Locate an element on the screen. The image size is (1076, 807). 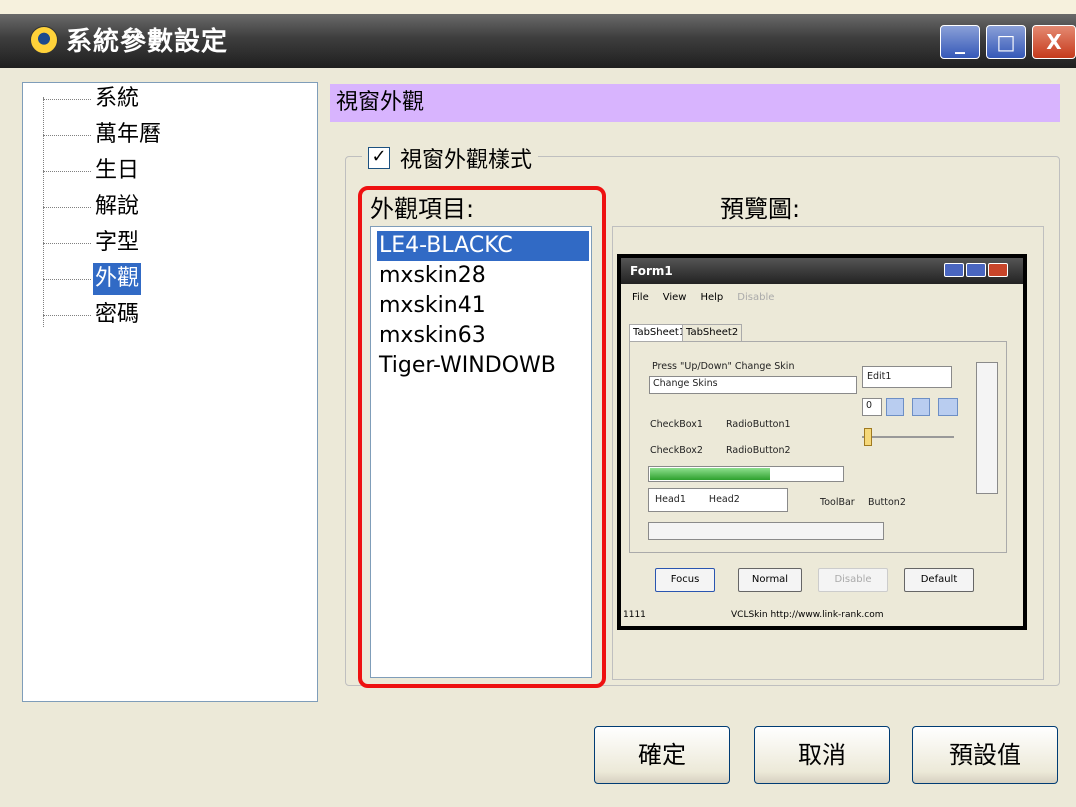
preview-toolbar-label: ToolBar is located at coordinates (837, 502).